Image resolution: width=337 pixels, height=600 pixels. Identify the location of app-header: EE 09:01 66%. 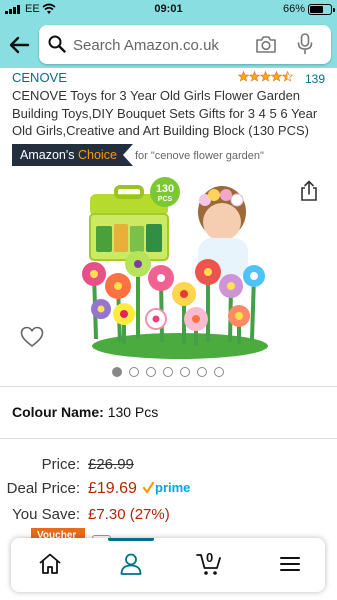
(168, 34).